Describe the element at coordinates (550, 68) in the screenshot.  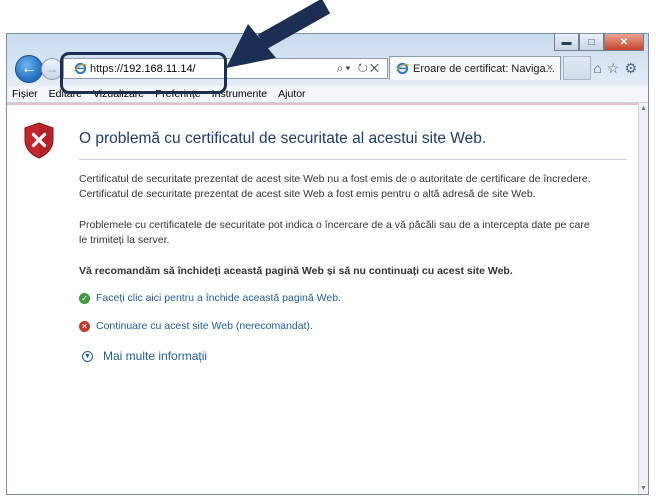
I see `tab-close-icon: ×` at that location.